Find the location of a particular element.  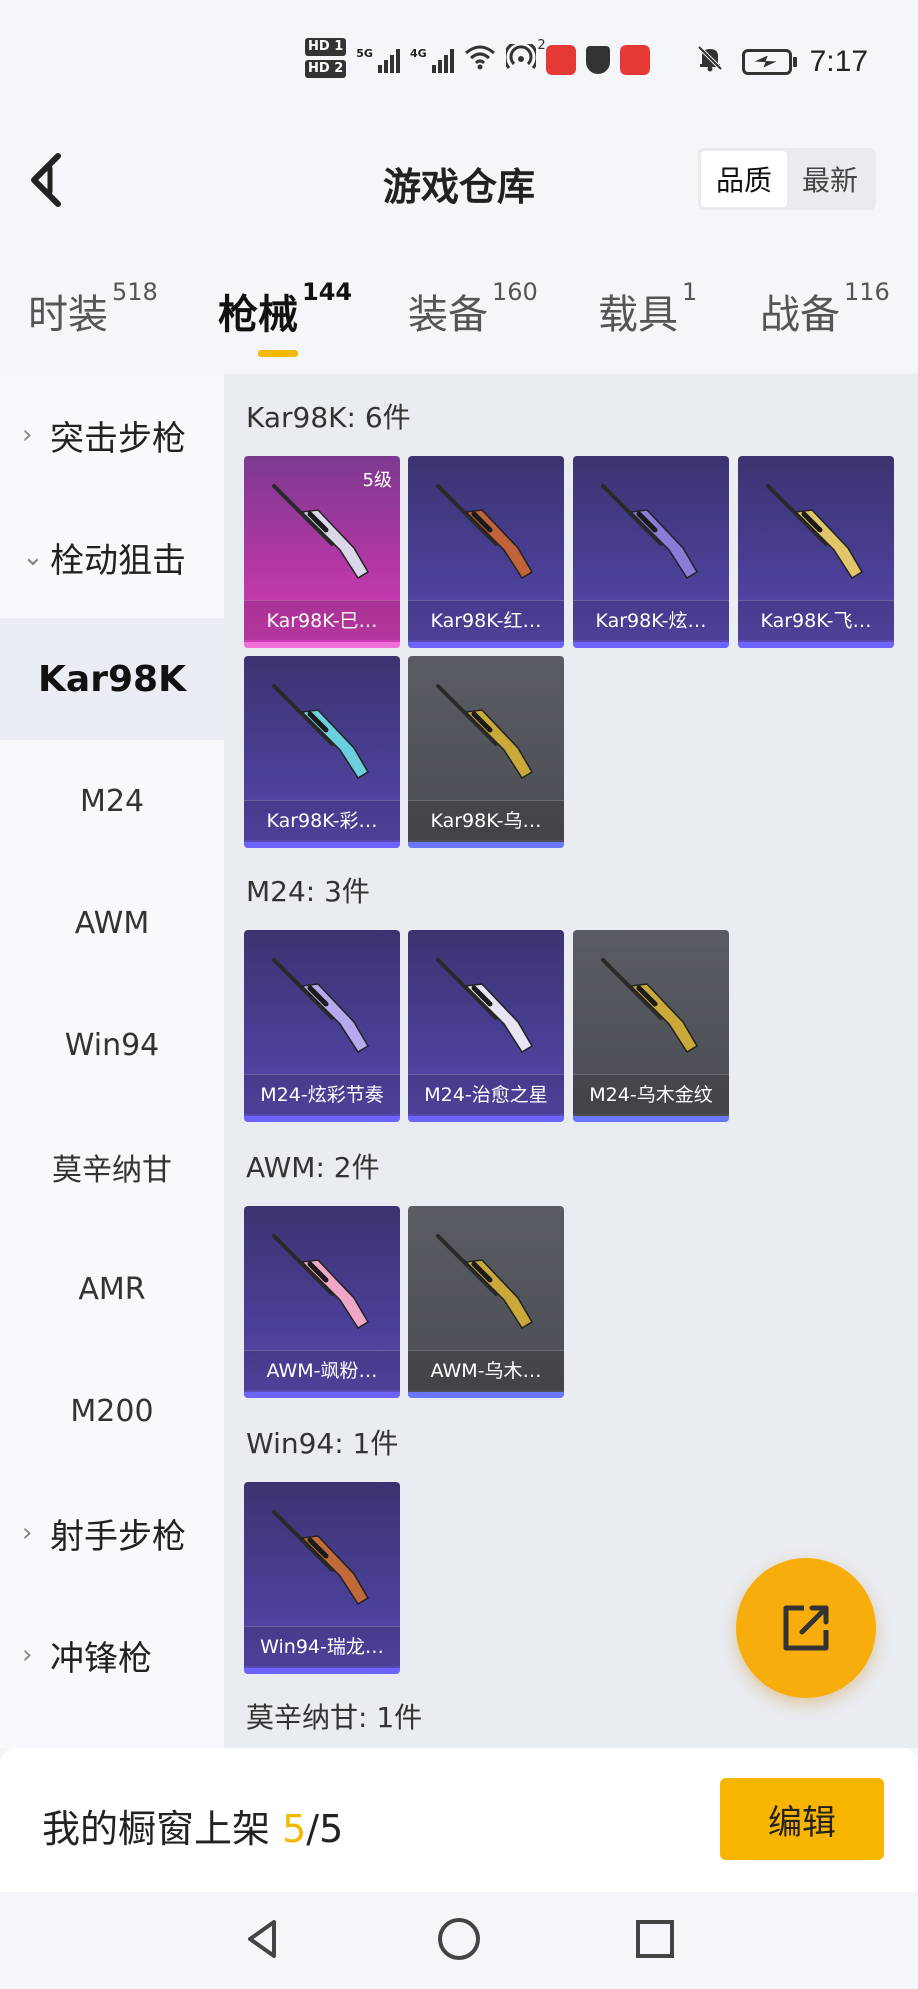

square-recents-icon is located at coordinates (655, 1939).